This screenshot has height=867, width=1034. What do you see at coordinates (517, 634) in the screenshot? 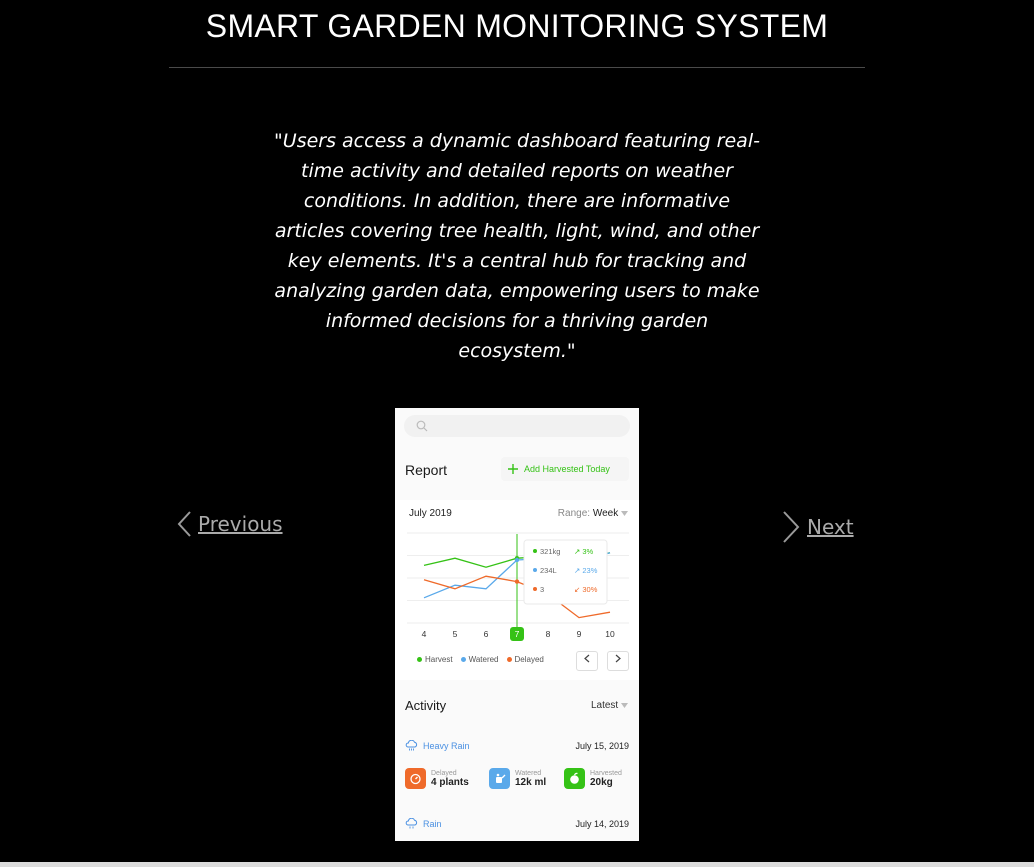
I see `x-tick-label: 7` at bounding box center [517, 634].